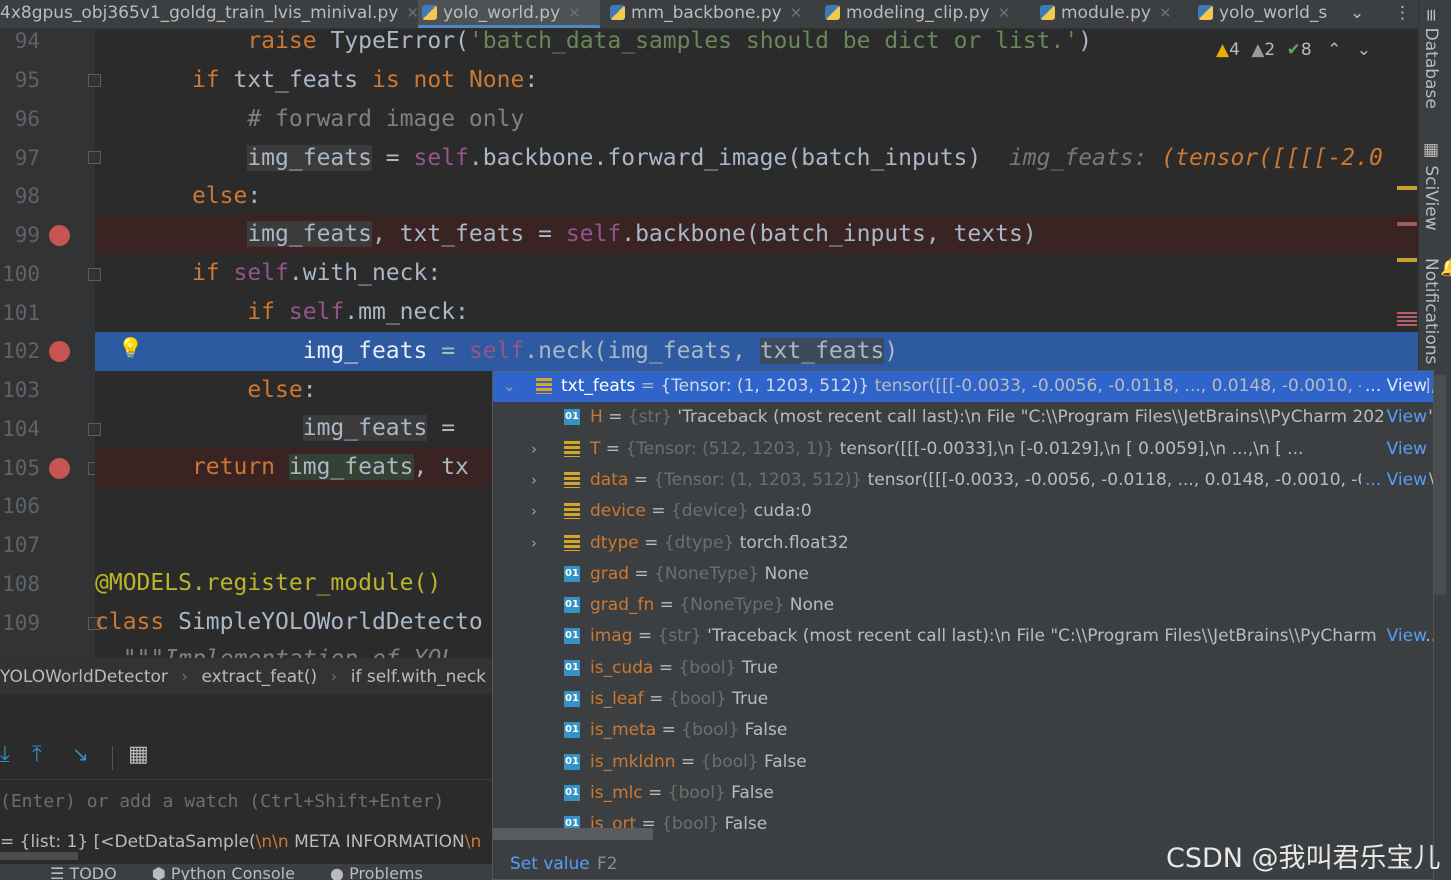 Image resolution: width=1451 pixels, height=880 pixels. I want to click on python-file-icon, so click(429, 12).